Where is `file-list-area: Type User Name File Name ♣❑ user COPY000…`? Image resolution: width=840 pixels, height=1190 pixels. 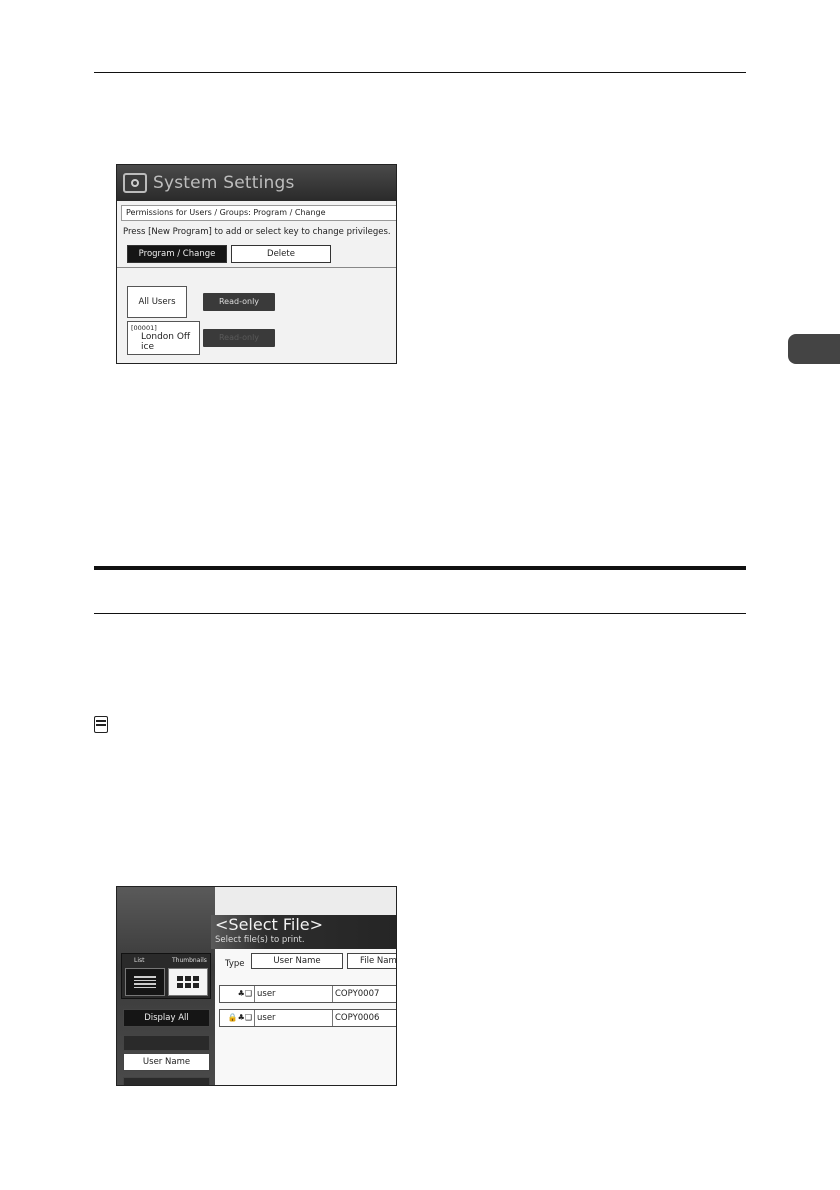 file-list-area: Type User Name File Name ♣❑ user COPY000… is located at coordinates (305, 1017).